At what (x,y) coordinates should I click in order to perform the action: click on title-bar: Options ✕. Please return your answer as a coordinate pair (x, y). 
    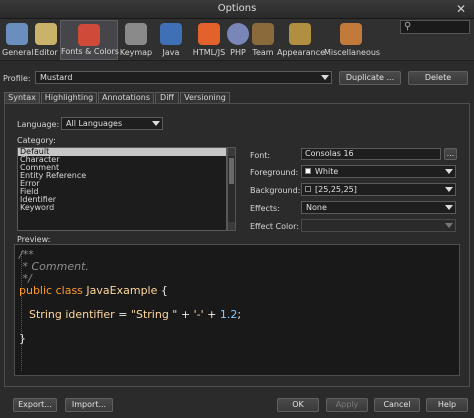
    Looking at the image, I should click on (237, 9).